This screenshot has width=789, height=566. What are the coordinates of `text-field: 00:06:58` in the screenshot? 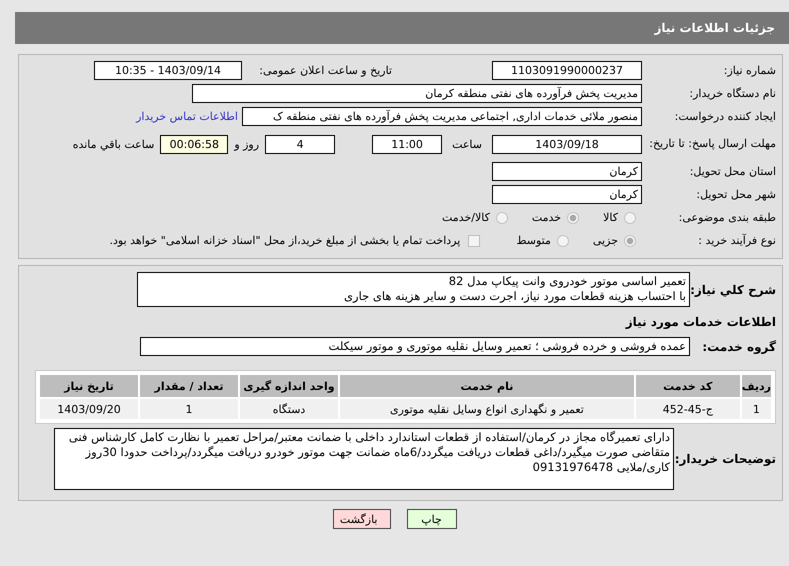 It's located at (194, 144).